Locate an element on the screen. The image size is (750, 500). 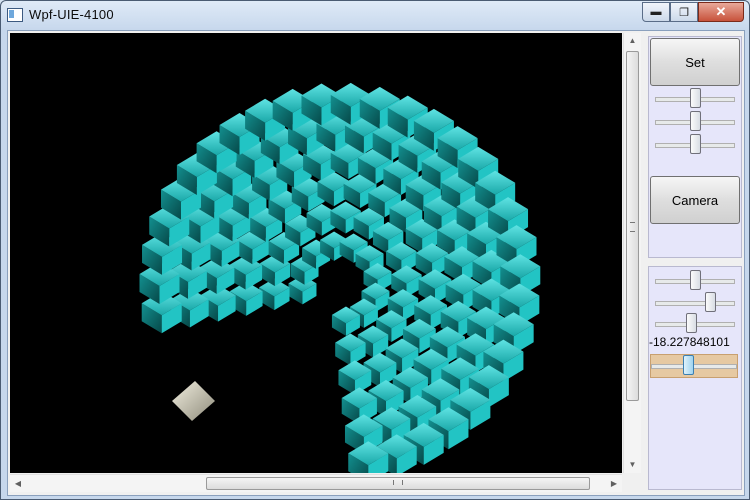
vertical-scroll-thumb is located at coordinates (632, 226).